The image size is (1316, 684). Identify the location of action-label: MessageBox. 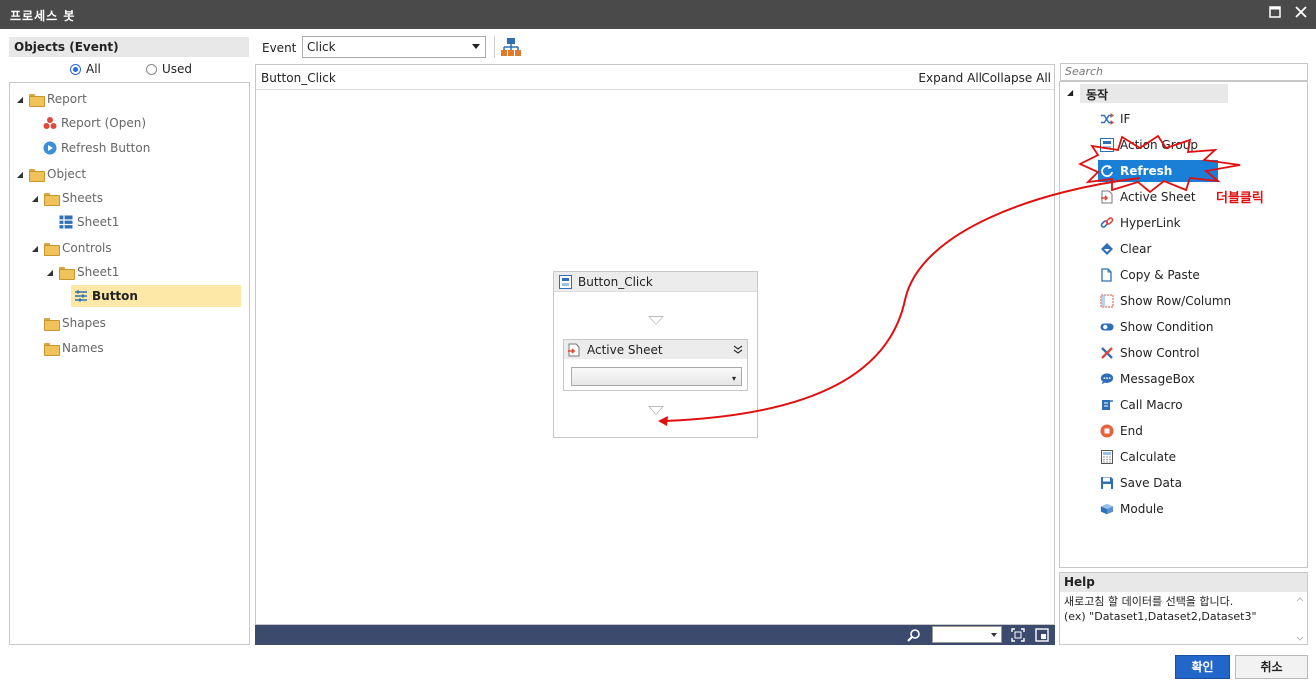
(1157, 379).